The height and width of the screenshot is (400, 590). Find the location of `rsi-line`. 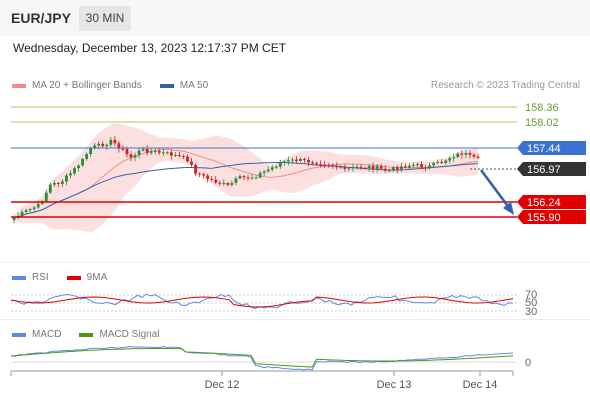

rsi-line is located at coordinates (262, 301).